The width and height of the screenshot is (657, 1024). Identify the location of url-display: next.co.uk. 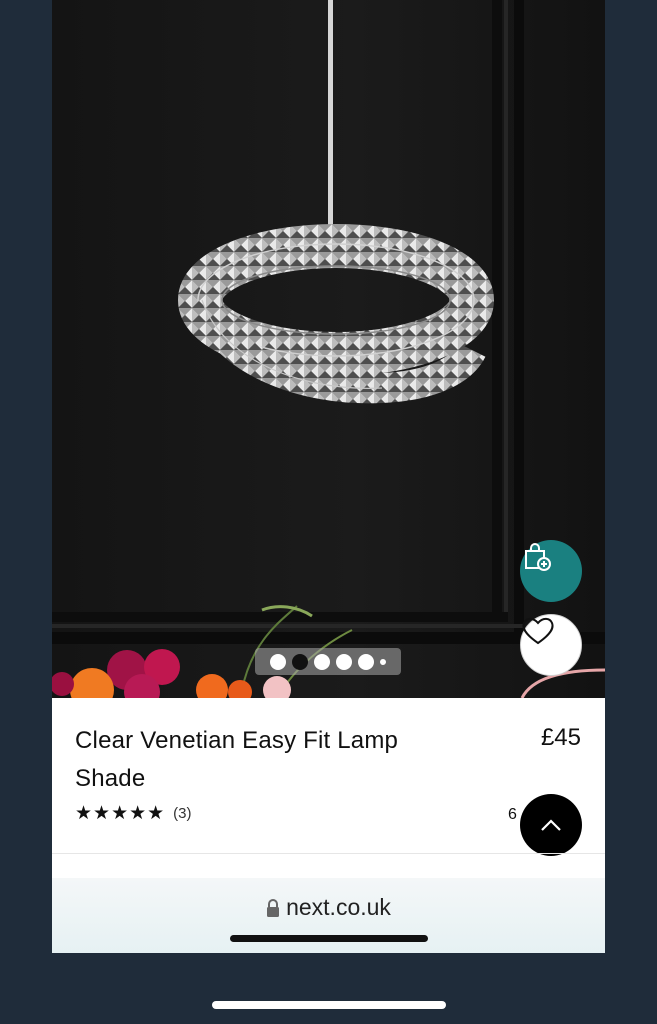
(328, 907).